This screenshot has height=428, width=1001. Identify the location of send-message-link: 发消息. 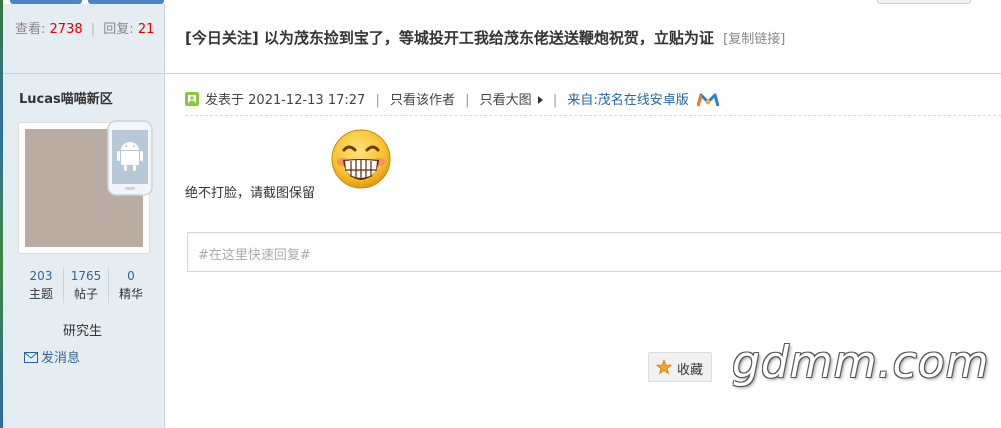
(52, 356).